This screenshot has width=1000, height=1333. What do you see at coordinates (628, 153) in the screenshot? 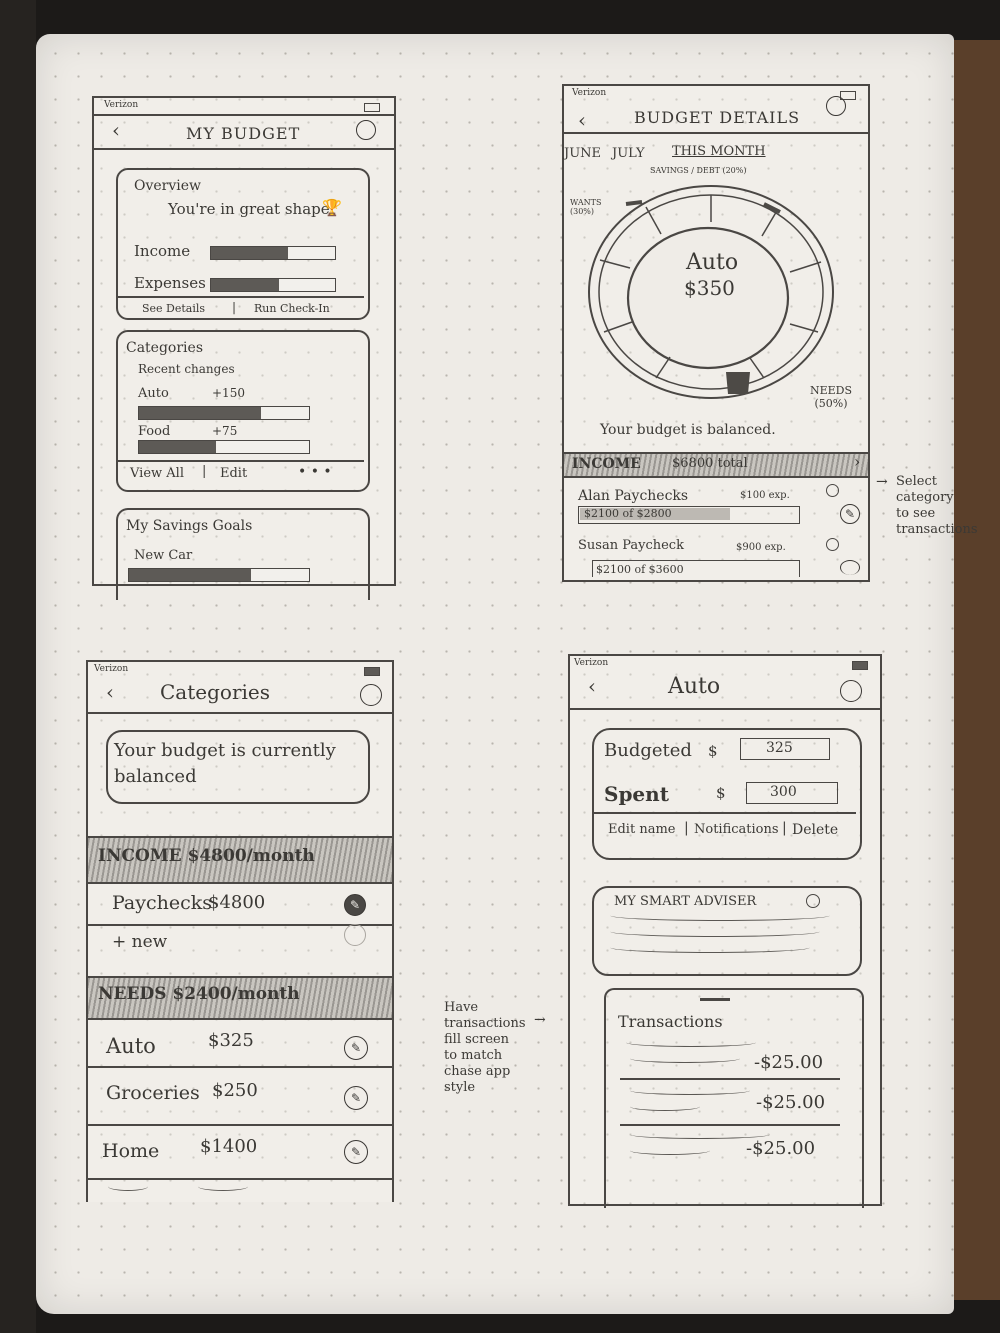
I see `month-tab-july: JULY` at bounding box center [628, 153].